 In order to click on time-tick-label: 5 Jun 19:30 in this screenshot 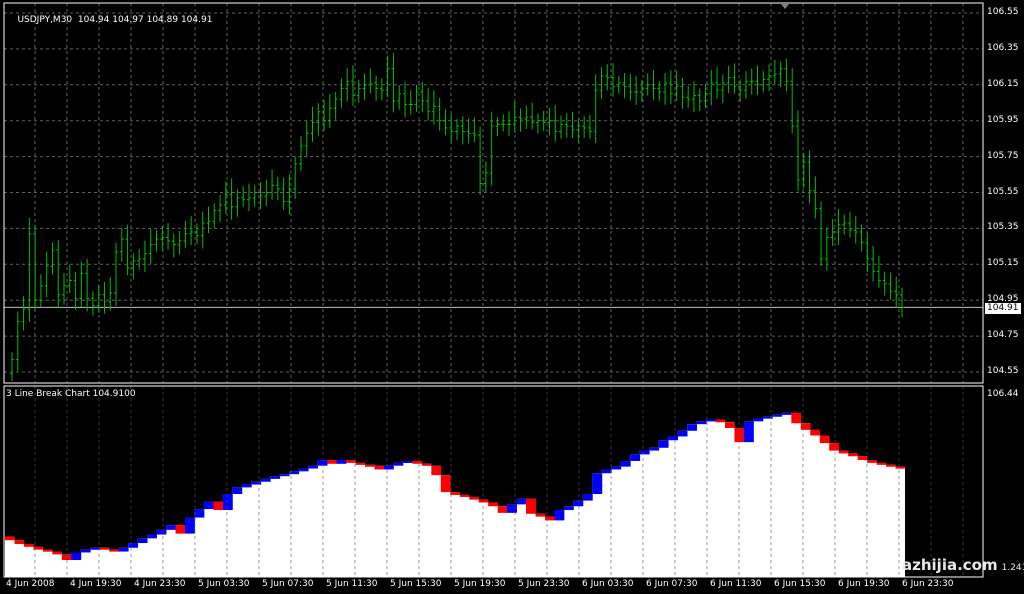, I will do `click(480, 584)`.